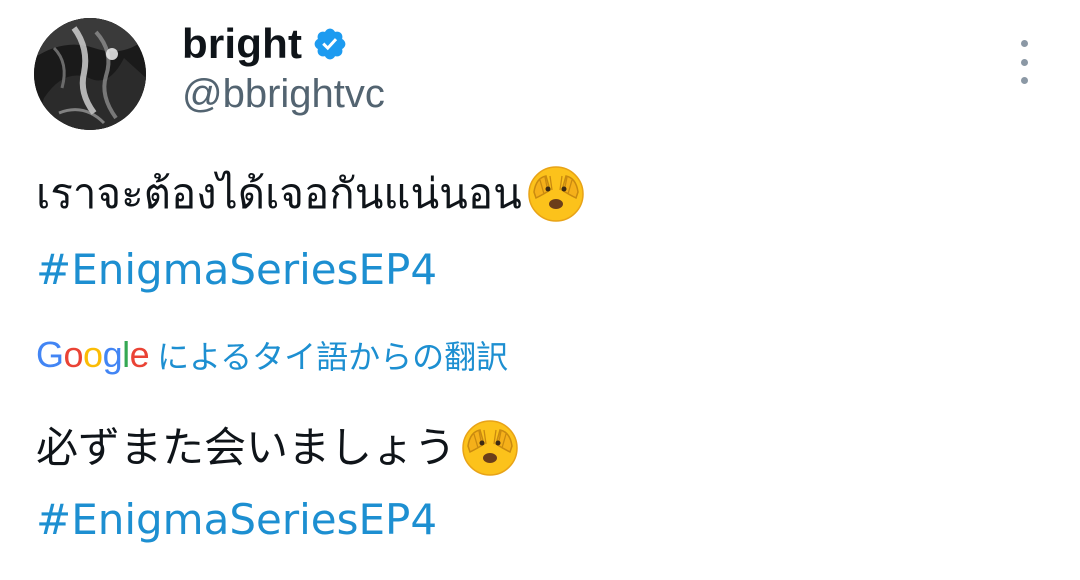  What do you see at coordinates (330, 44) in the screenshot?
I see `verified-badge-icon` at bounding box center [330, 44].